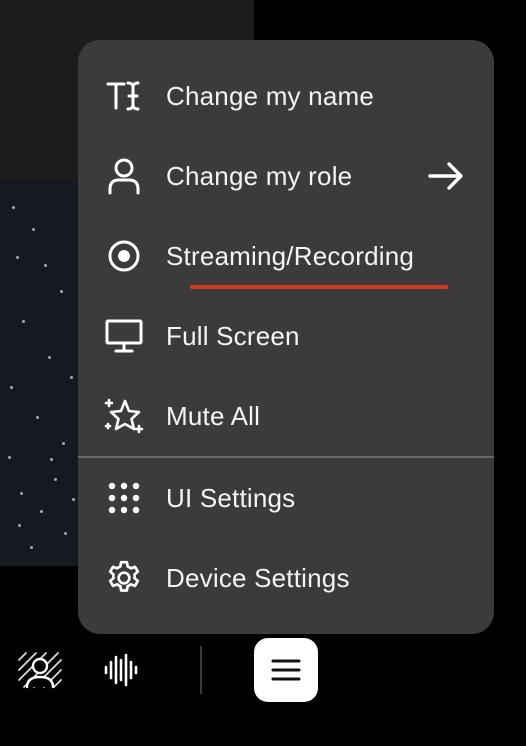 The width and height of the screenshot is (526, 746). Describe the element at coordinates (319, 287) in the screenshot. I see `active-underline` at that location.